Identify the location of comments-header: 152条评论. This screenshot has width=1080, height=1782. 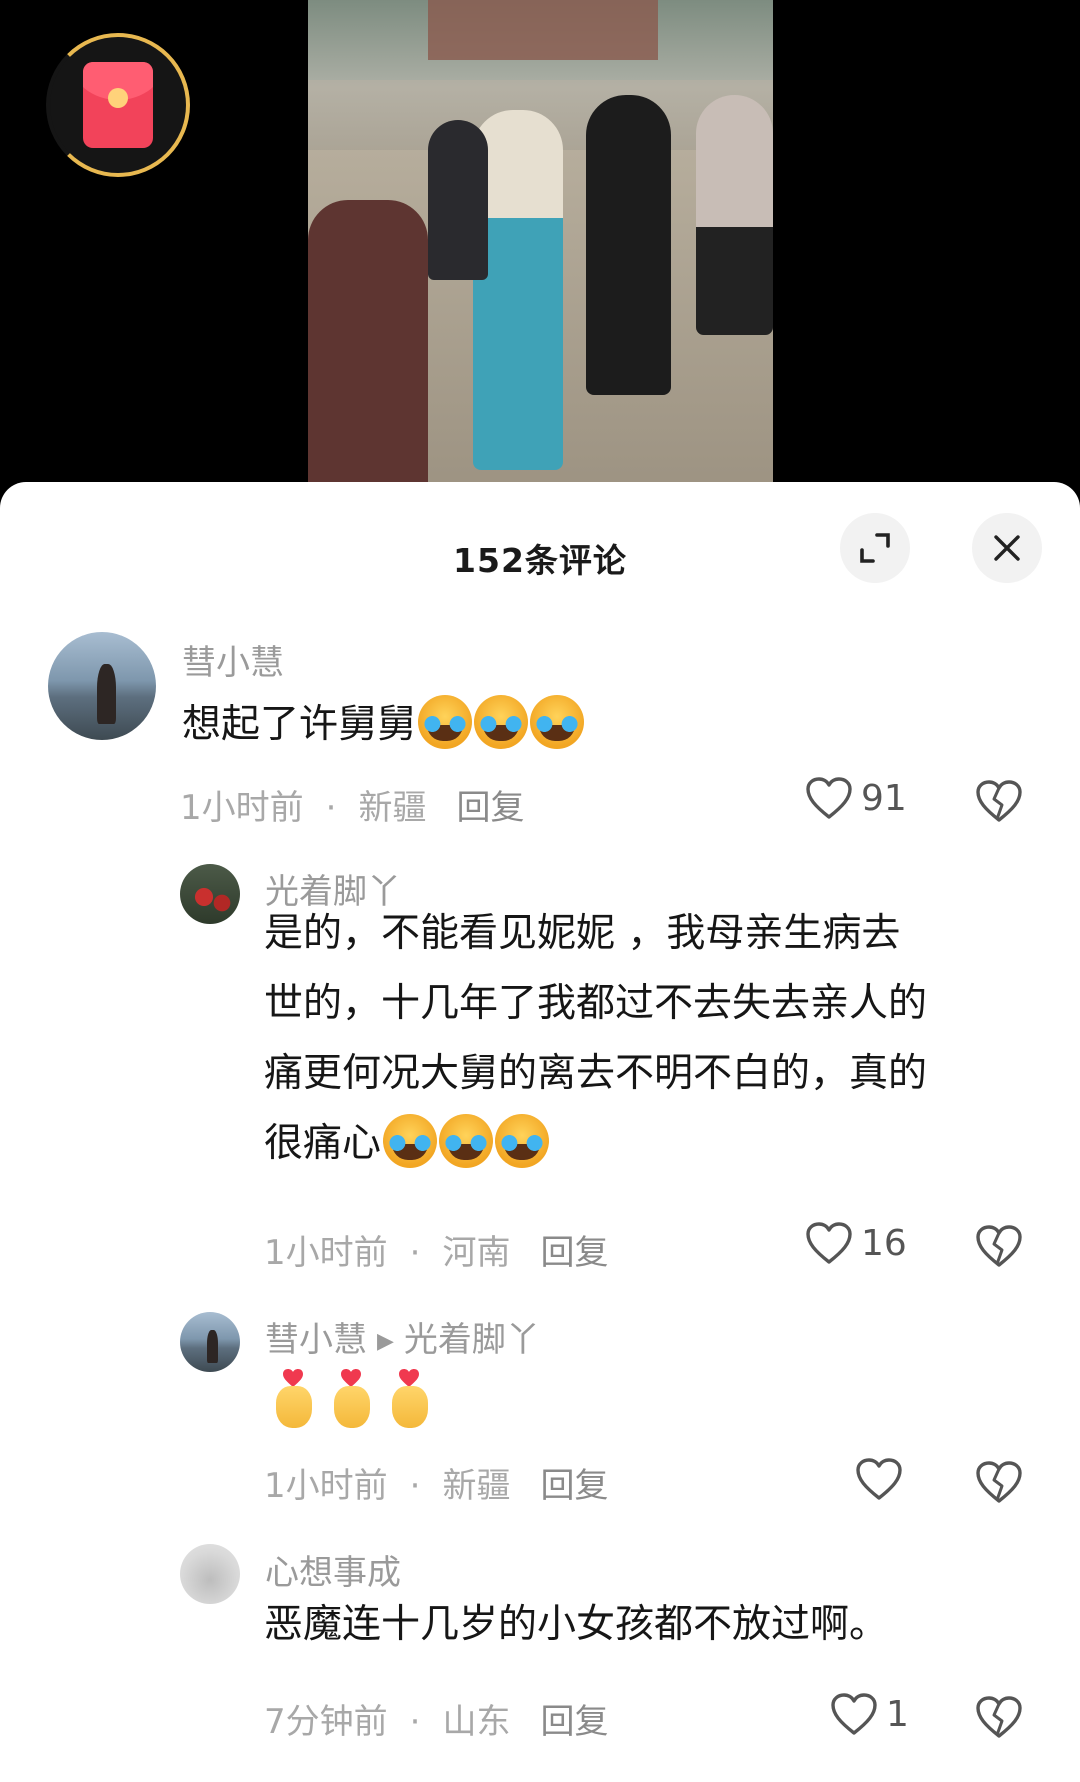
(540, 537).